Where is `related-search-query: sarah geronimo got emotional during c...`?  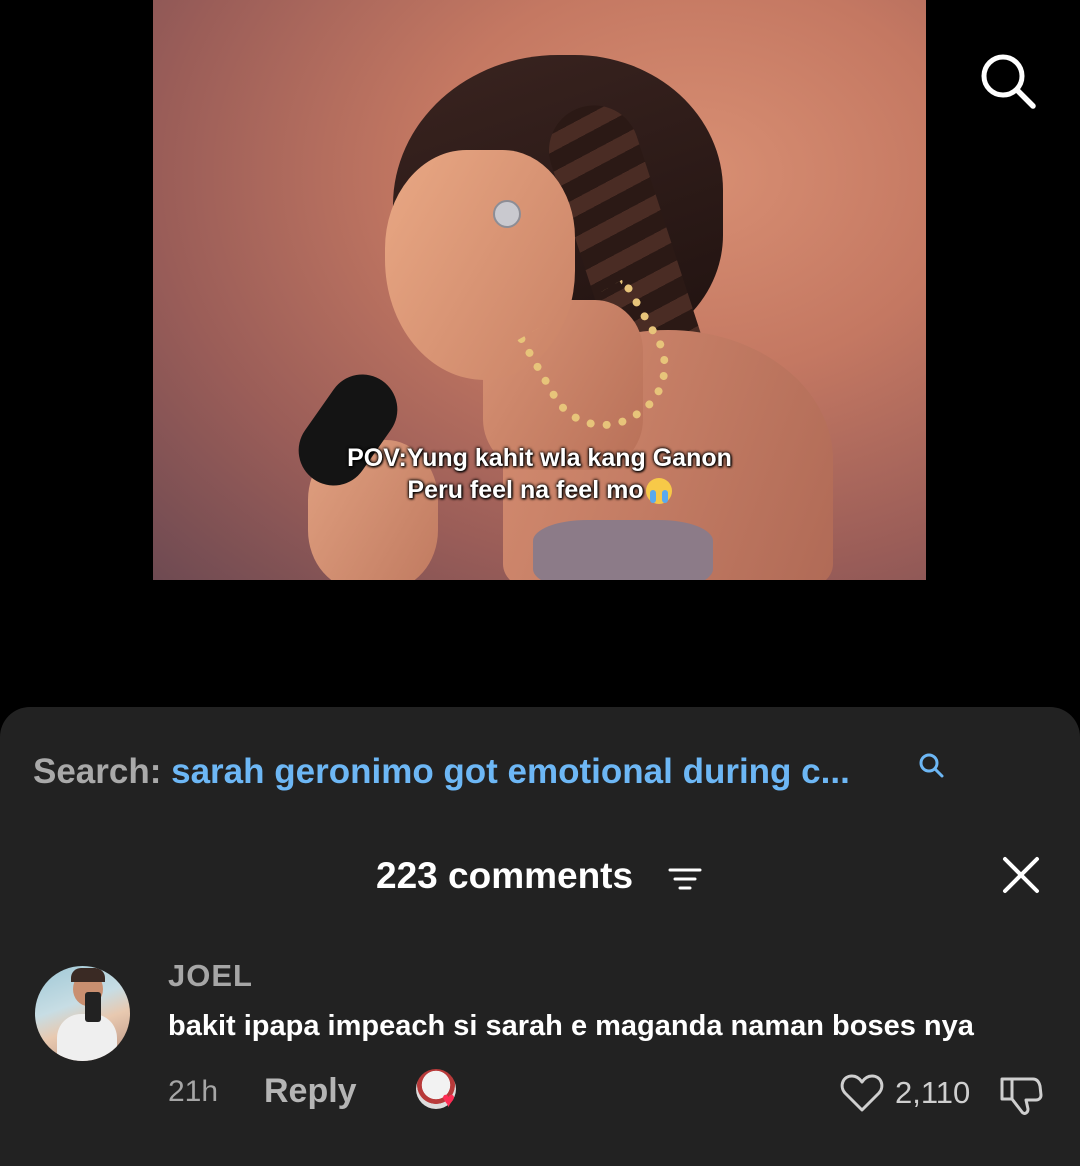
related-search-query: sarah geronimo got emotional during c... is located at coordinates (510, 771).